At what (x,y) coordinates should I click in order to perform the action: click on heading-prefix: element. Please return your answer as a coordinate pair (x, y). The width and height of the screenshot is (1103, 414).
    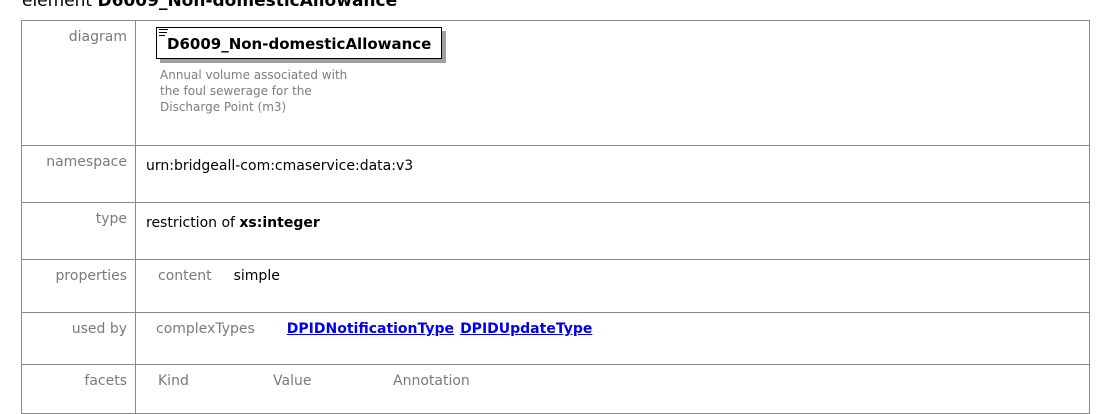
    Looking at the image, I should click on (60, 5).